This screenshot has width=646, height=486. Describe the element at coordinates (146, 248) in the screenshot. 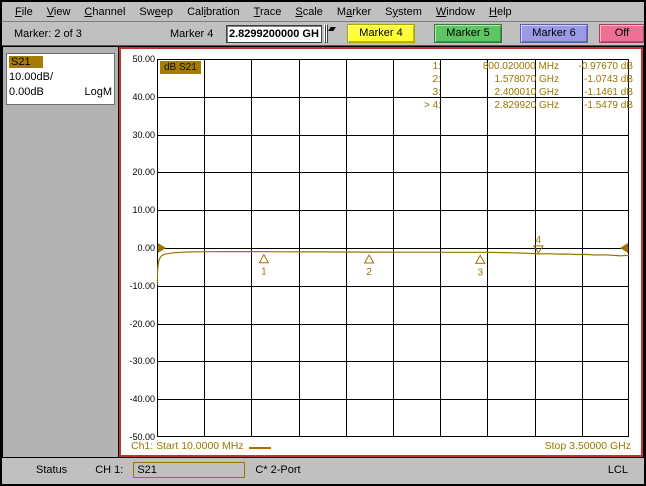

I see `y-tick-label: 0.00` at that location.